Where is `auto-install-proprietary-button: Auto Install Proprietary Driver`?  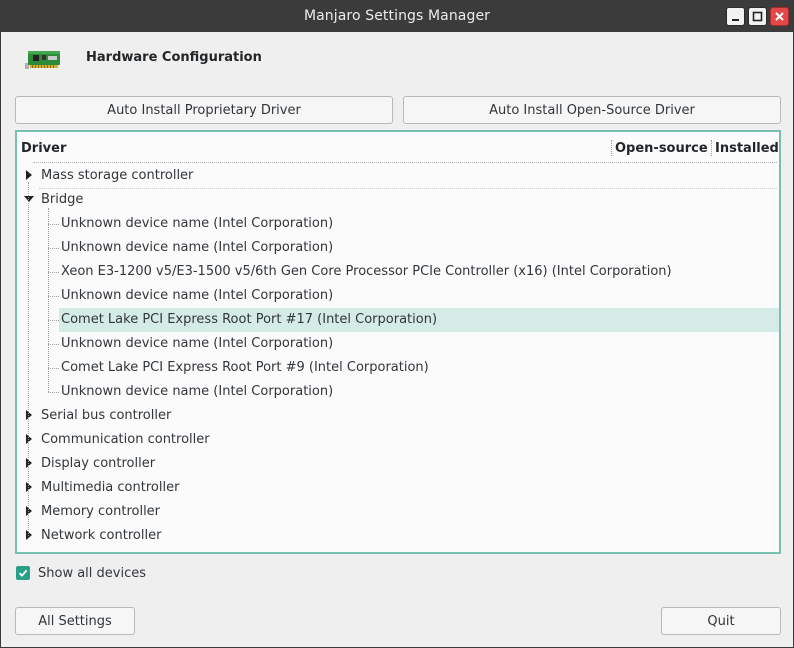
auto-install-proprietary-button: Auto Install Proprietary Driver is located at coordinates (204, 110).